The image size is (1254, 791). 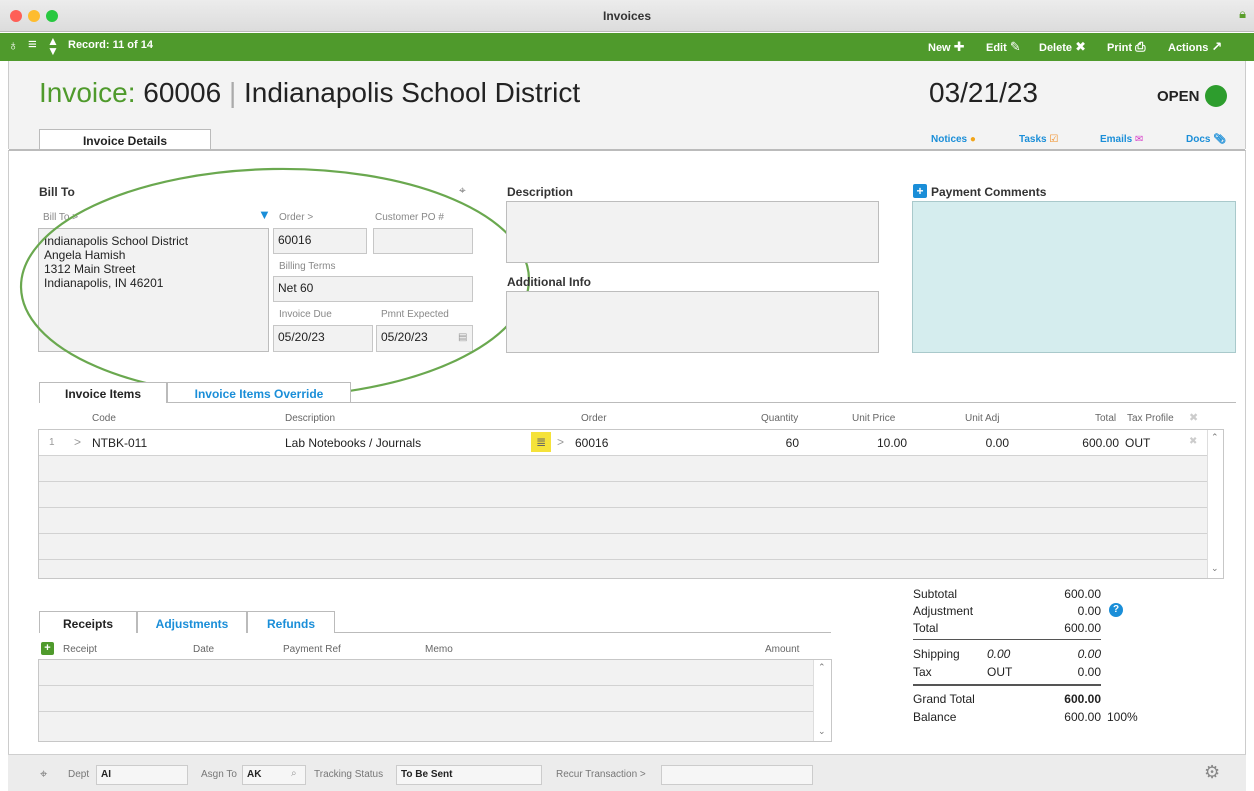 I want to click on paperclip-icon: 📎︎, so click(x=1219, y=139).